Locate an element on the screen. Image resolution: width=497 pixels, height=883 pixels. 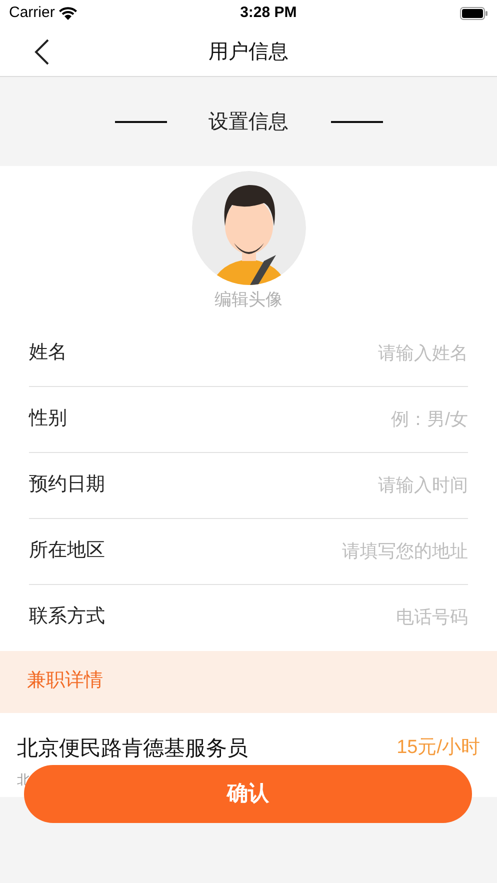
battery-icon is located at coordinates (474, 13).